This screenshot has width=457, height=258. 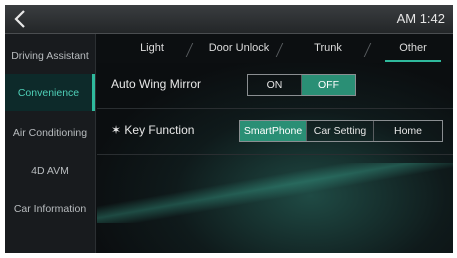 I want to click on key-function-car-setting-button: Car Setting, so click(x=340, y=131).